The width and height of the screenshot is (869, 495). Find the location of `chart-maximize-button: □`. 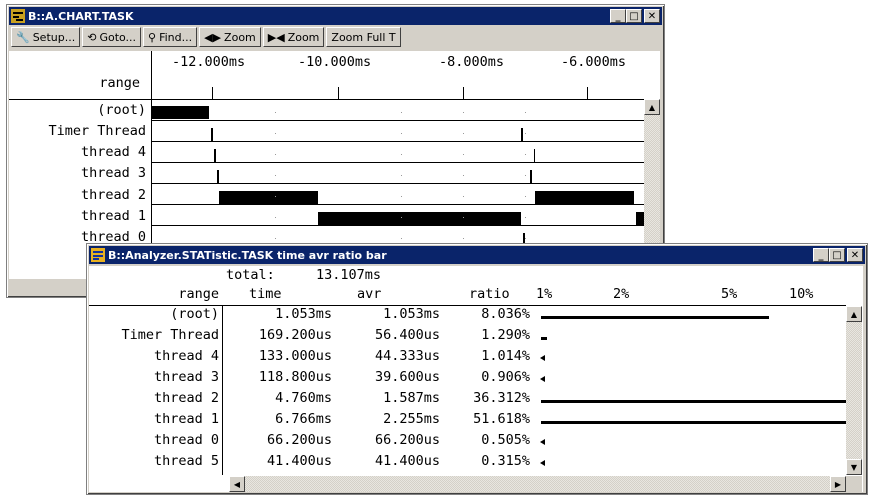

chart-maximize-button: □ is located at coordinates (634, 16).